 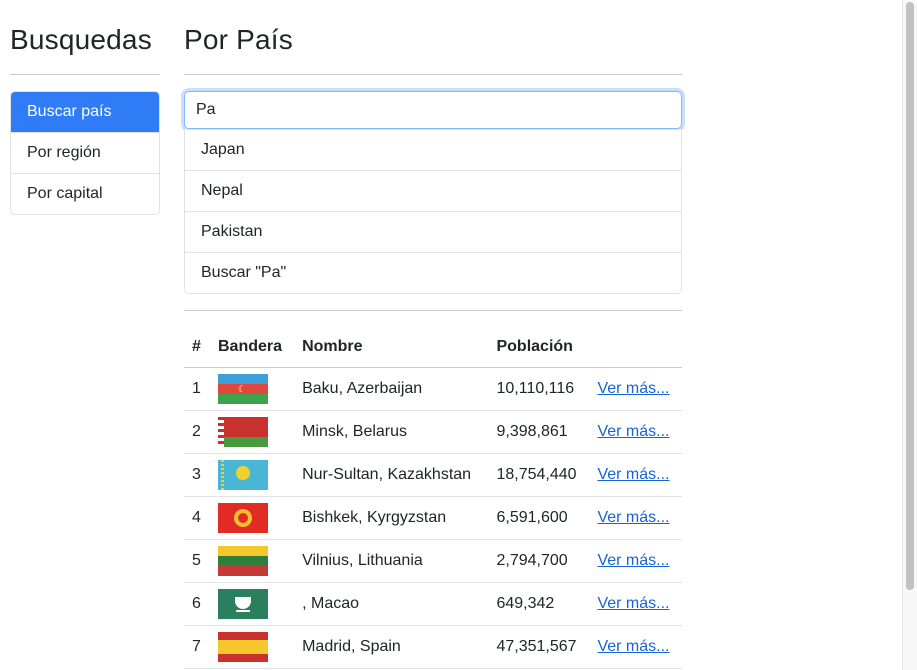 What do you see at coordinates (85, 112) in the screenshot?
I see `sidebar-item-buscar-pais: Buscar país` at bounding box center [85, 112].